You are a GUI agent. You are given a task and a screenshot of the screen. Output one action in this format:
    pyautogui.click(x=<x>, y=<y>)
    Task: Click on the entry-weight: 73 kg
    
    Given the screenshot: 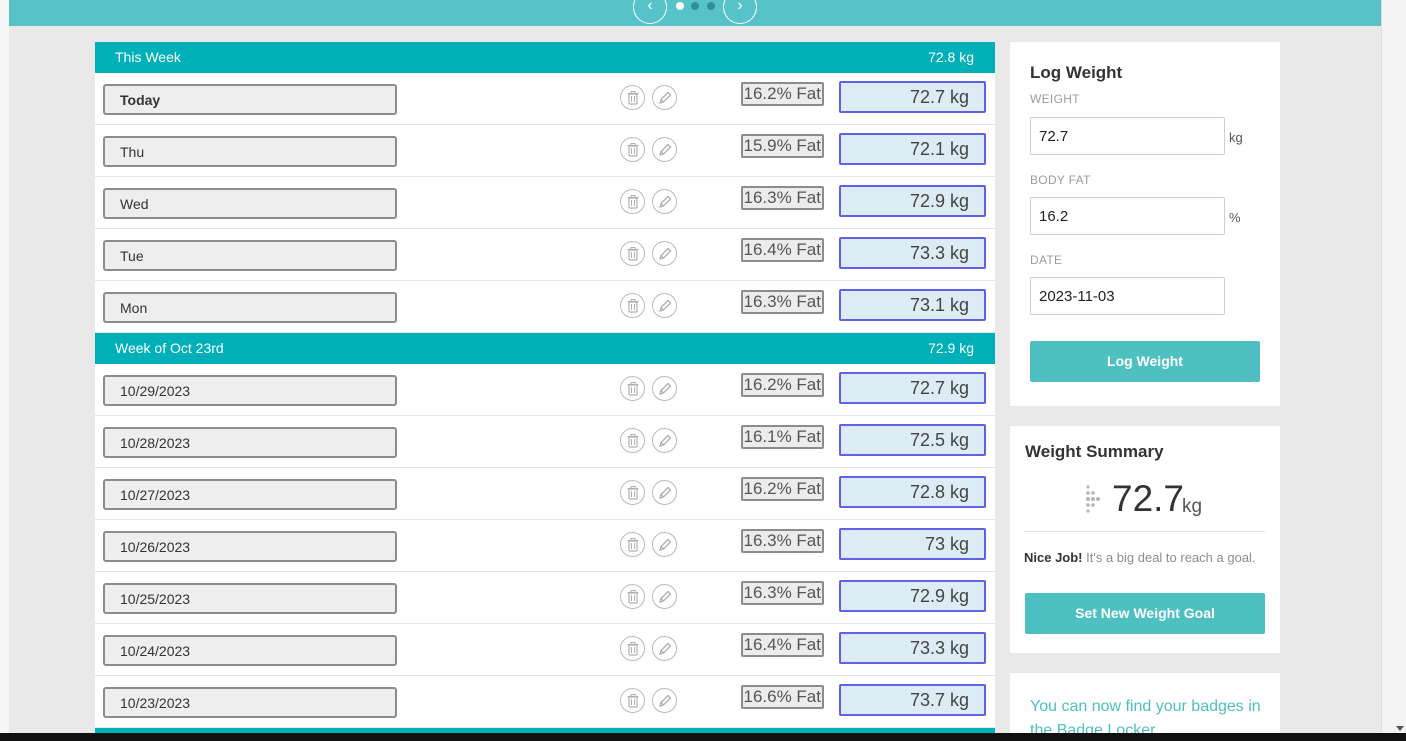 What is the action you would take?
    pyautogui.click(x=912, y=544)
    